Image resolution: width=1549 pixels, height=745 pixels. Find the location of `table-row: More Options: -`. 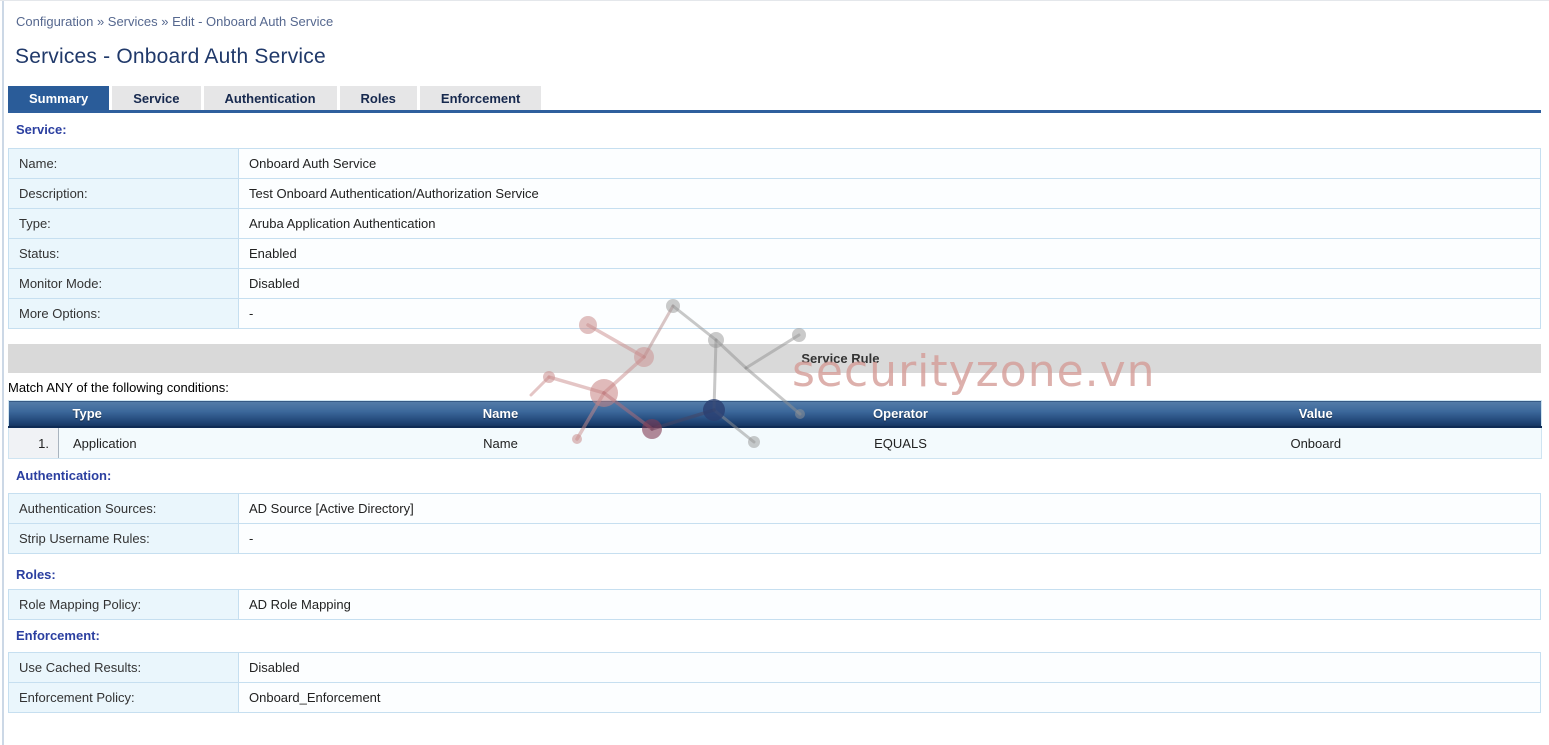

table-row: More Options: - is located at coordinates (774, 313).